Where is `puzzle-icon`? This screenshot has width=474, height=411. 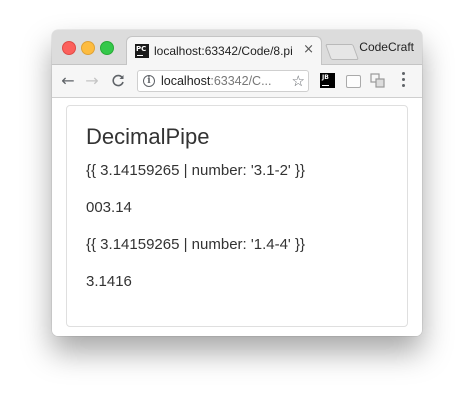
puzzle-icon is located at coordinates (377, 80).